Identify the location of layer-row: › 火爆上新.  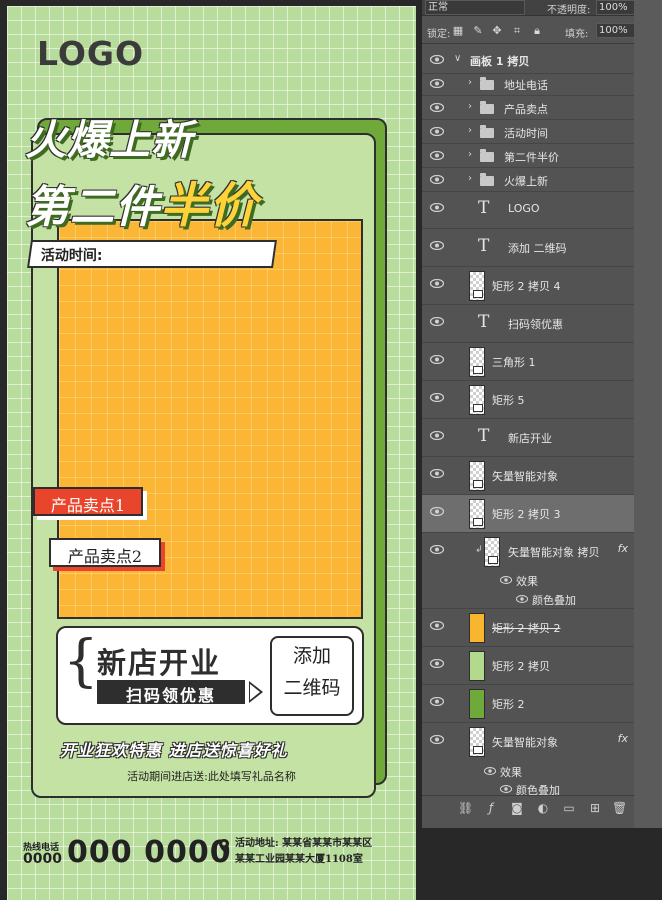
(528, 180).